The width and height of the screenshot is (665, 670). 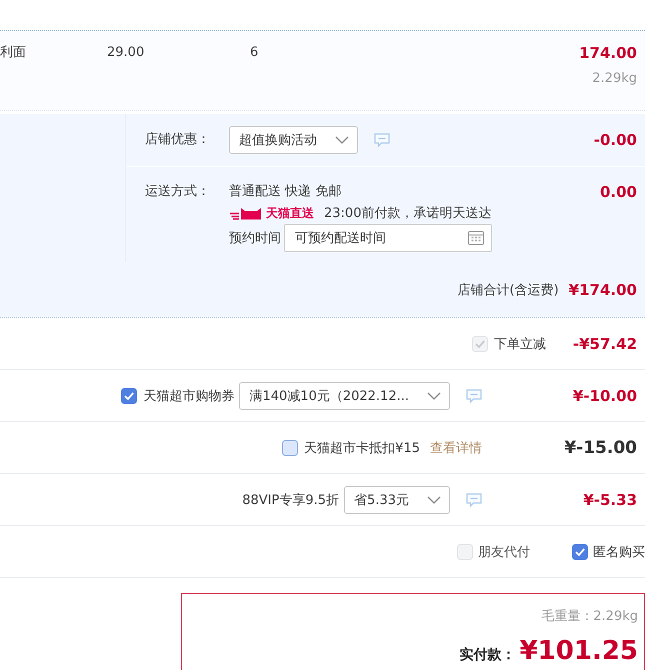 I want to click on shop-total-amount: ¥174.00, so click(x=602, y=290).